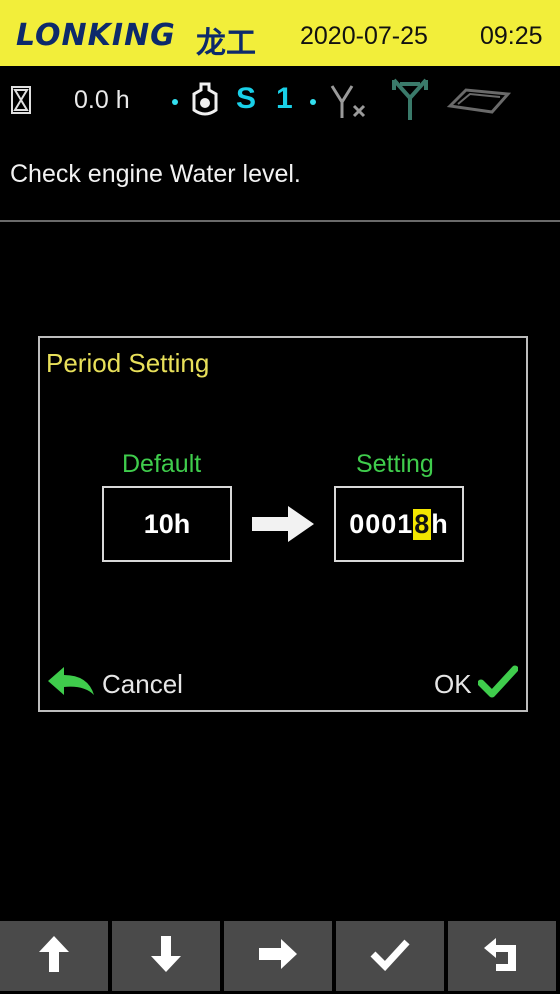  What do you see at coordinates (422, 524) in the screenshot?
I see `setting-cursor-digit: 8` at bounding box center [422, 524].